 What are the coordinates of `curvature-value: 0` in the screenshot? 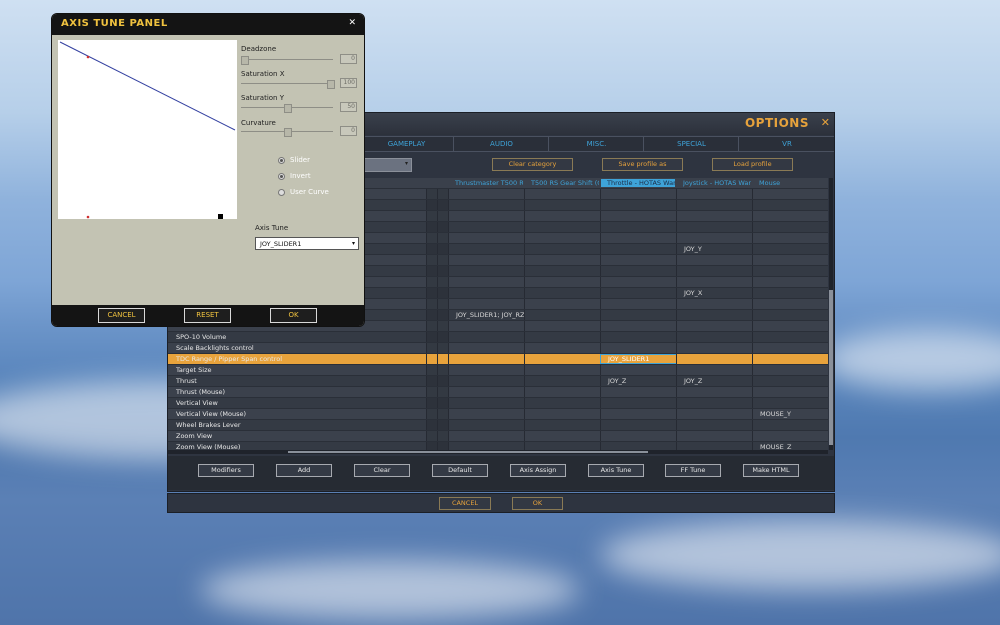 It's located at (348, 131).